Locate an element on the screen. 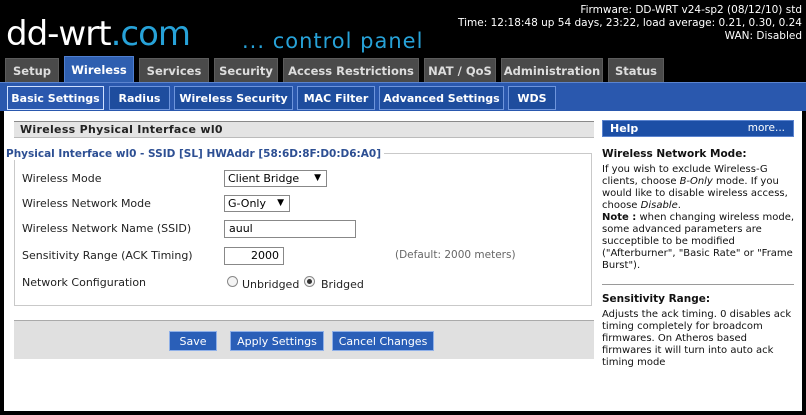 The width and height of the screenshot is (806, 415). wireless-mode-value: Client Bridge is located at coordinates (264, 178).